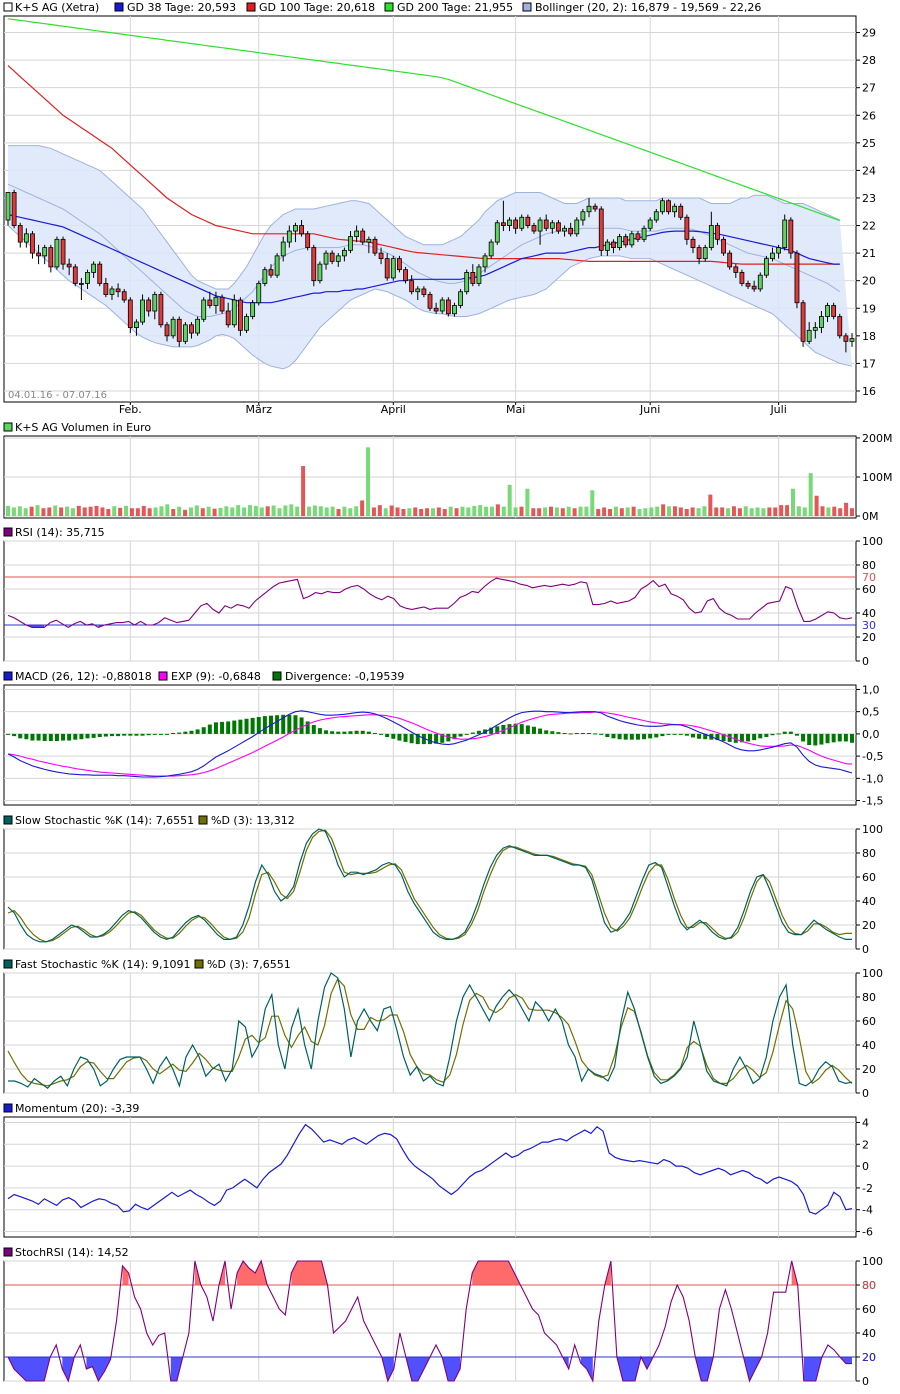  Describe the element at coordinates (430, 889) in the screenshot. I see `slow-stochastic-plot-area` at that location.